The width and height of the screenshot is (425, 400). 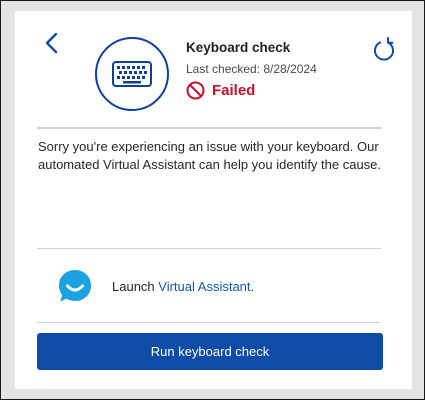 What do you see at coordinates (135, 286) in the screenshot?
I see `launch-prefix: Launch` at bounding box center [135, 286].